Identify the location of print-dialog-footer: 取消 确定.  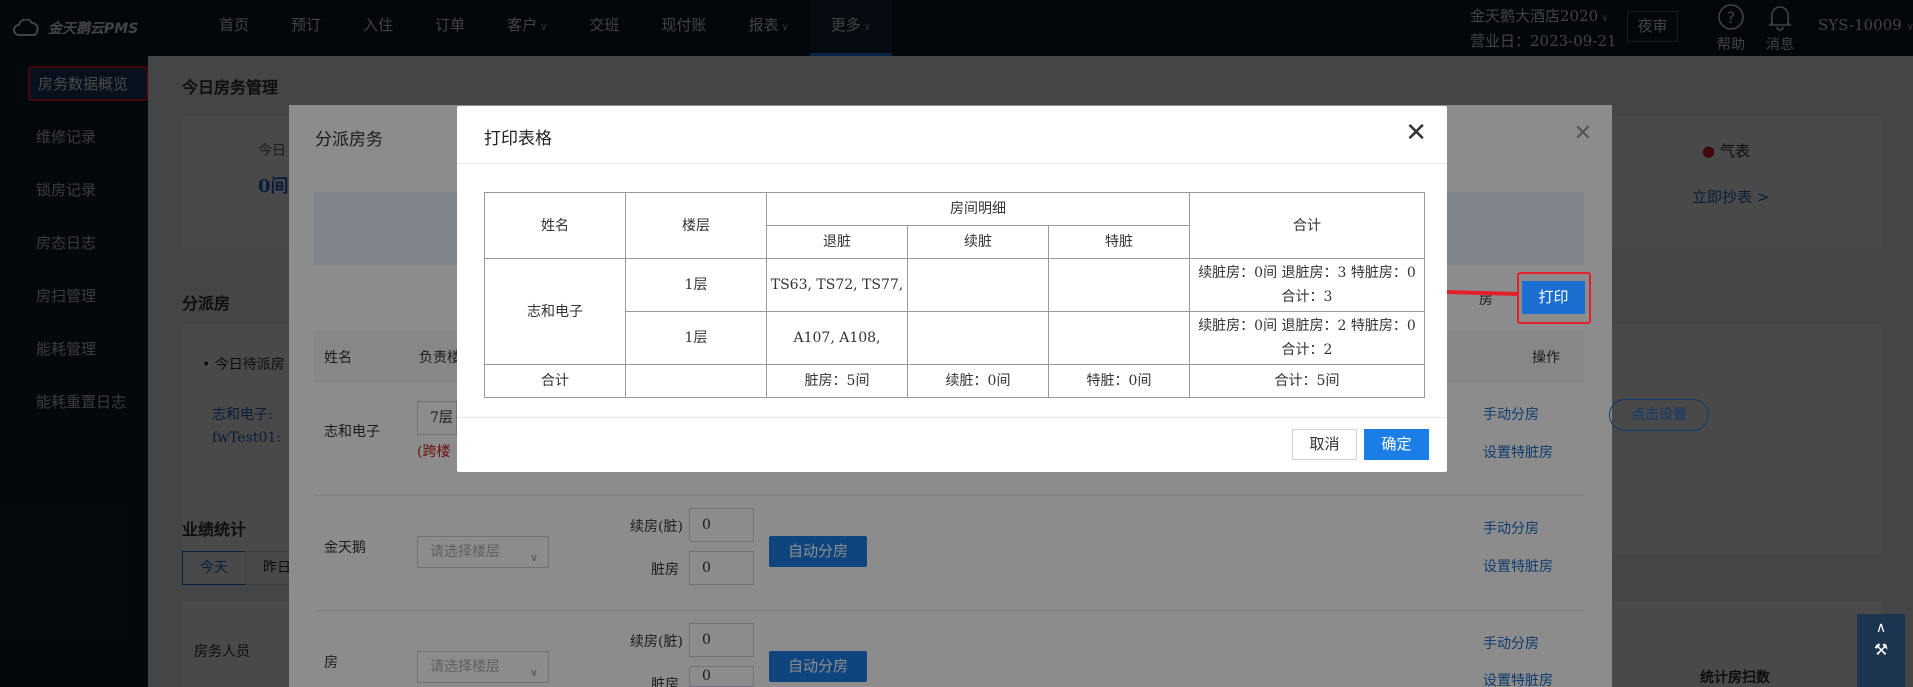
(952, 444).